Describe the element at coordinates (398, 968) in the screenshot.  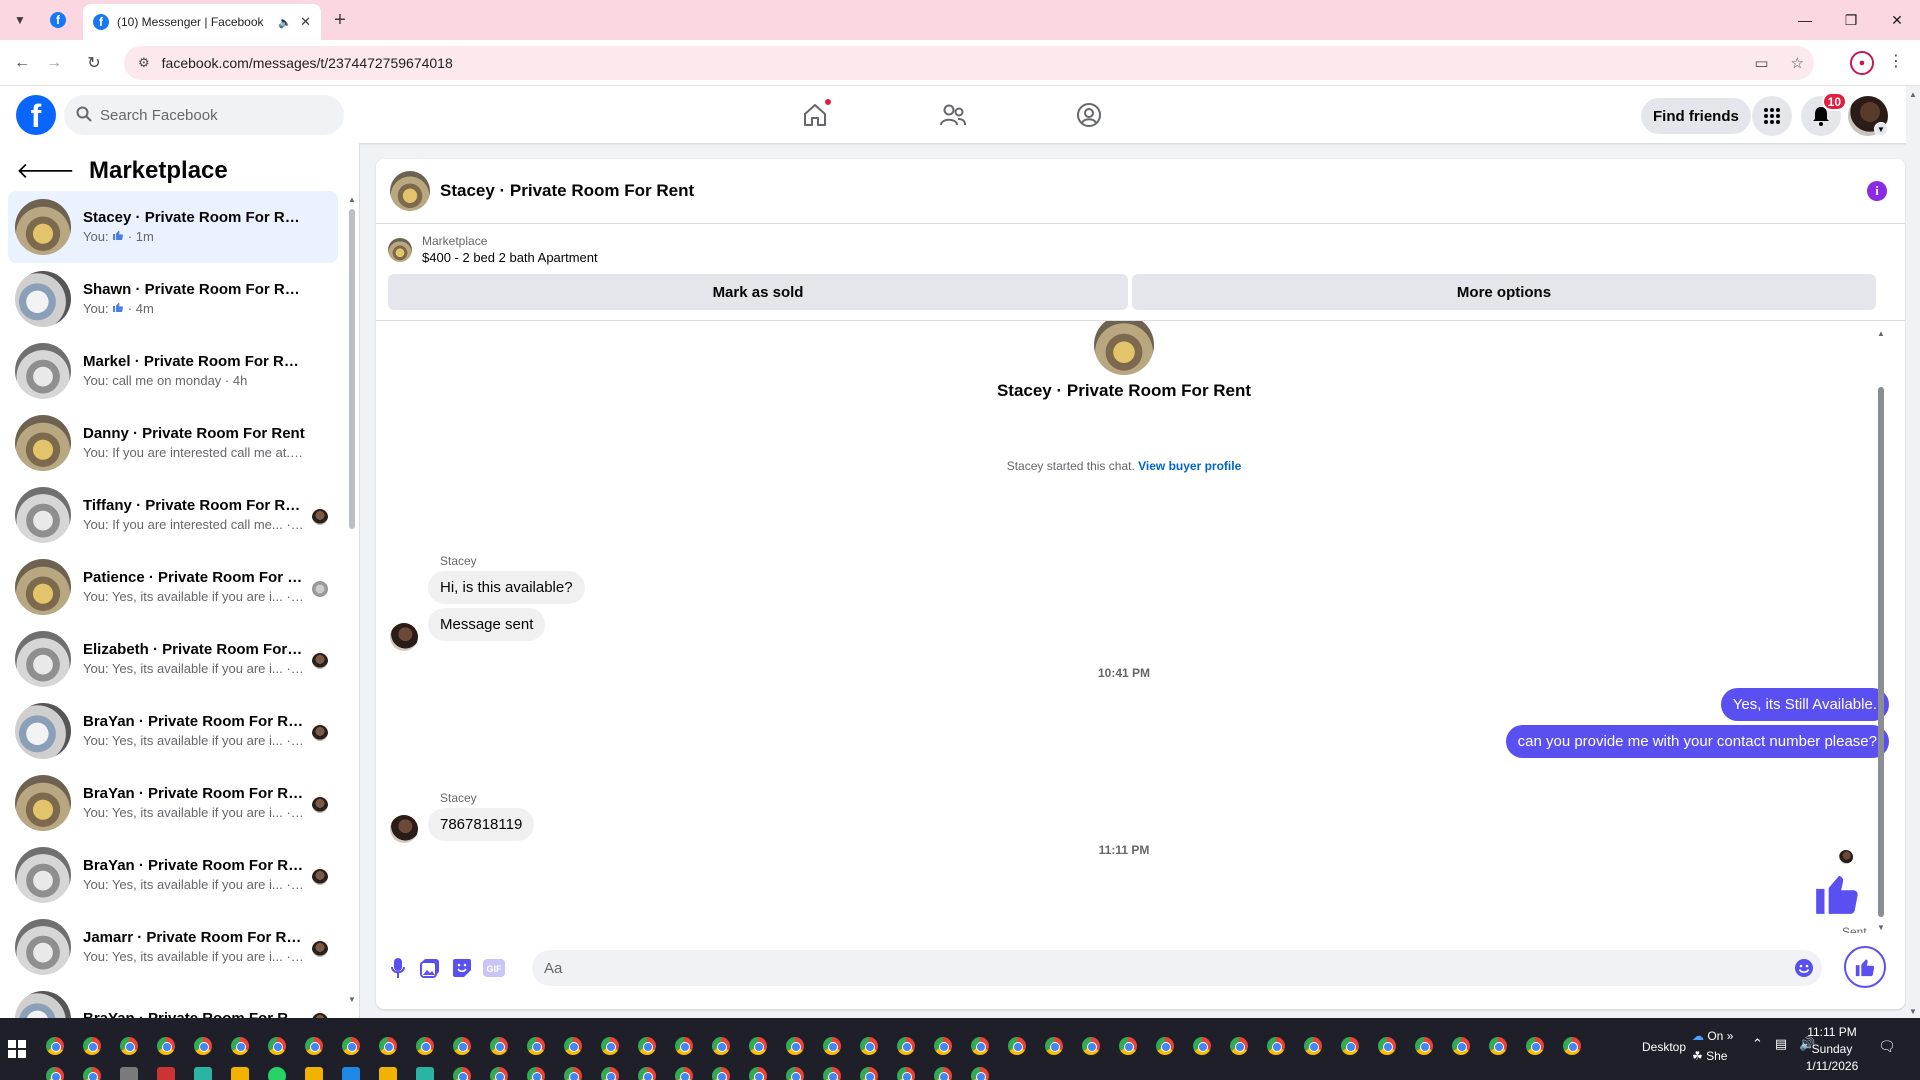
I see `microphone-icon` at that location.